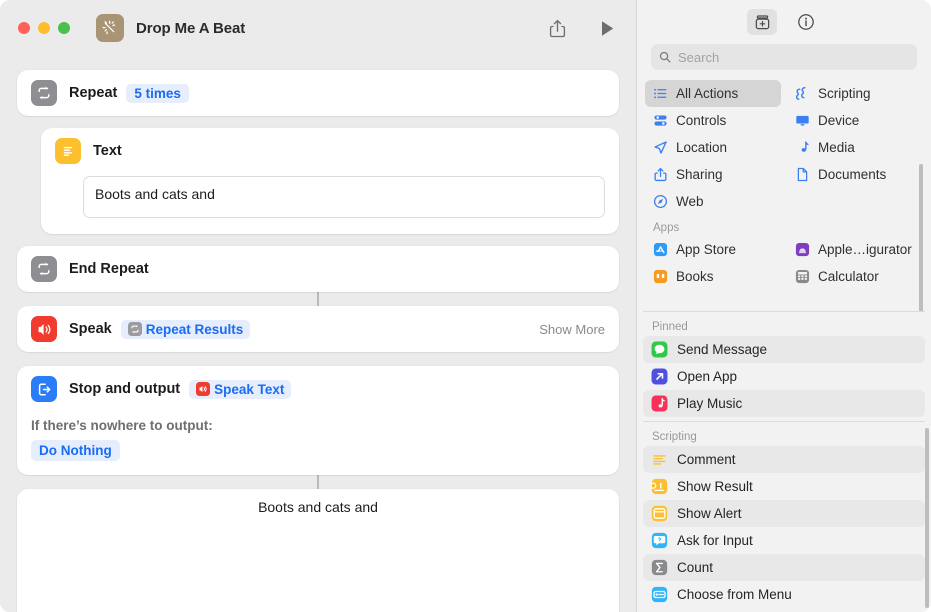 This screenshot has width=931, height=612. Describe the element at coordinates (715, 486) in the screenshot. I see `action-item-label: Show Result` at that location.